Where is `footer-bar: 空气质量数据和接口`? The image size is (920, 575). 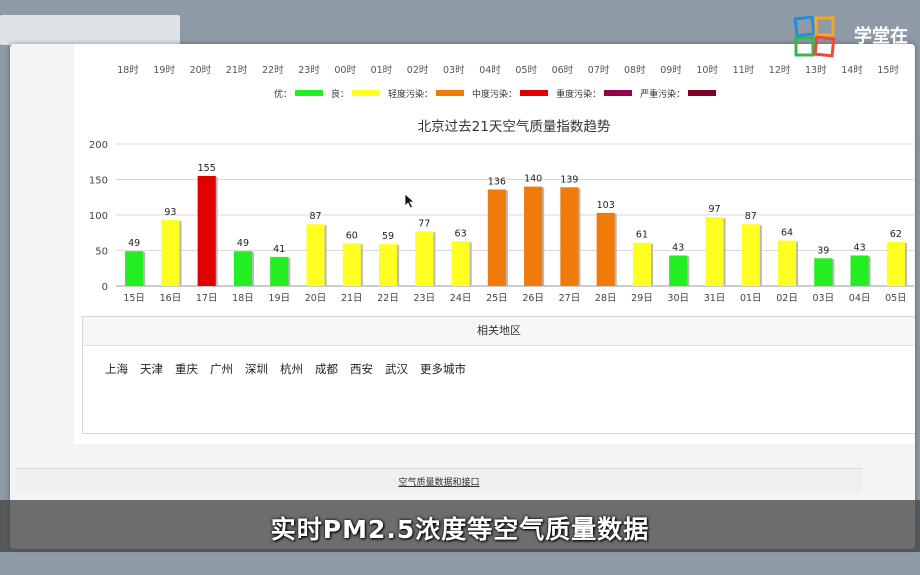
footer-bar: 空气质量数据和接口 is located at coordinates (439, 480).